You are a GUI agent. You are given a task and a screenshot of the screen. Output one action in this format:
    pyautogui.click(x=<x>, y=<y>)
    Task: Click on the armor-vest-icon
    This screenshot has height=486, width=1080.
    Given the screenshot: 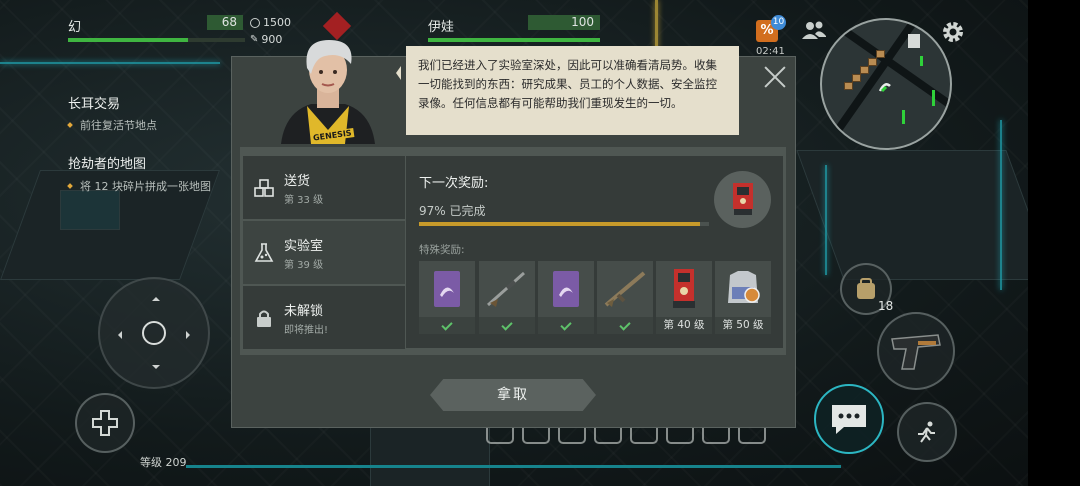 What is the action you would take?
    pyautogui.click(x=744, y=286)
    